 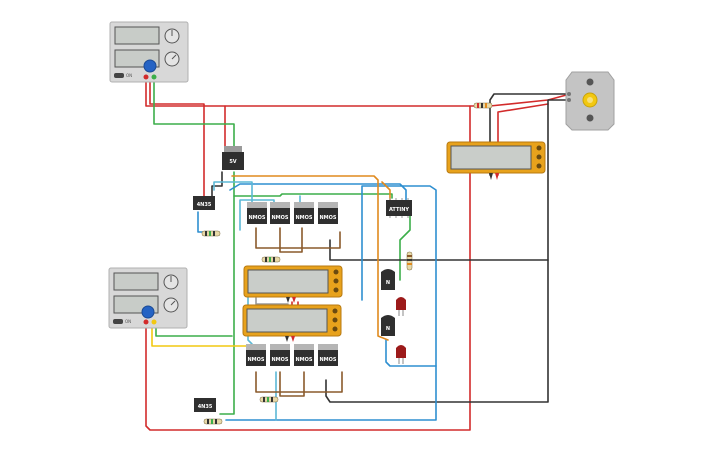 What do you see at coordinates (409, 261) in the screenshot?
I see `resistor-transistor` at bounding box center [409, 261].